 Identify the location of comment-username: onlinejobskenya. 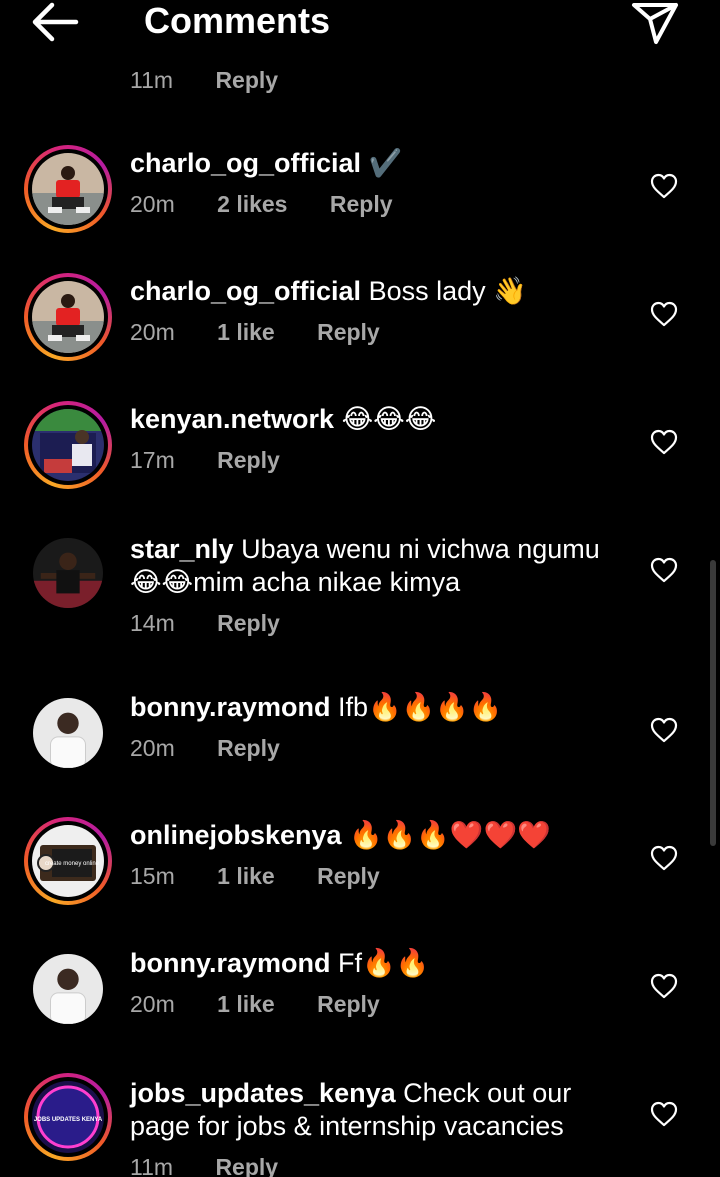
(236, 835).